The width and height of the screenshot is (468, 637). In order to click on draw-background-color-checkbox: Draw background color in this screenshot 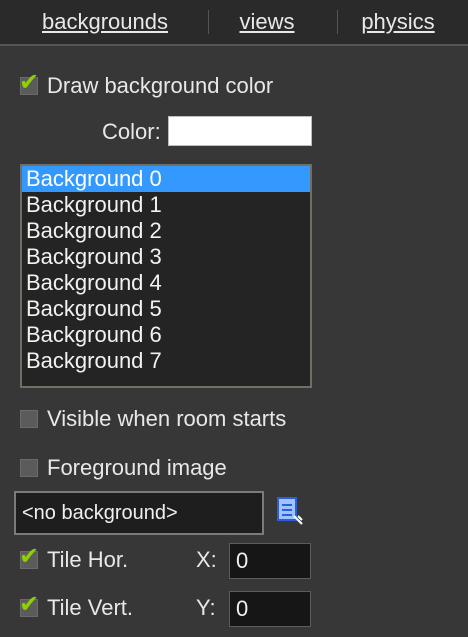, I will do `click(146, 83)`.